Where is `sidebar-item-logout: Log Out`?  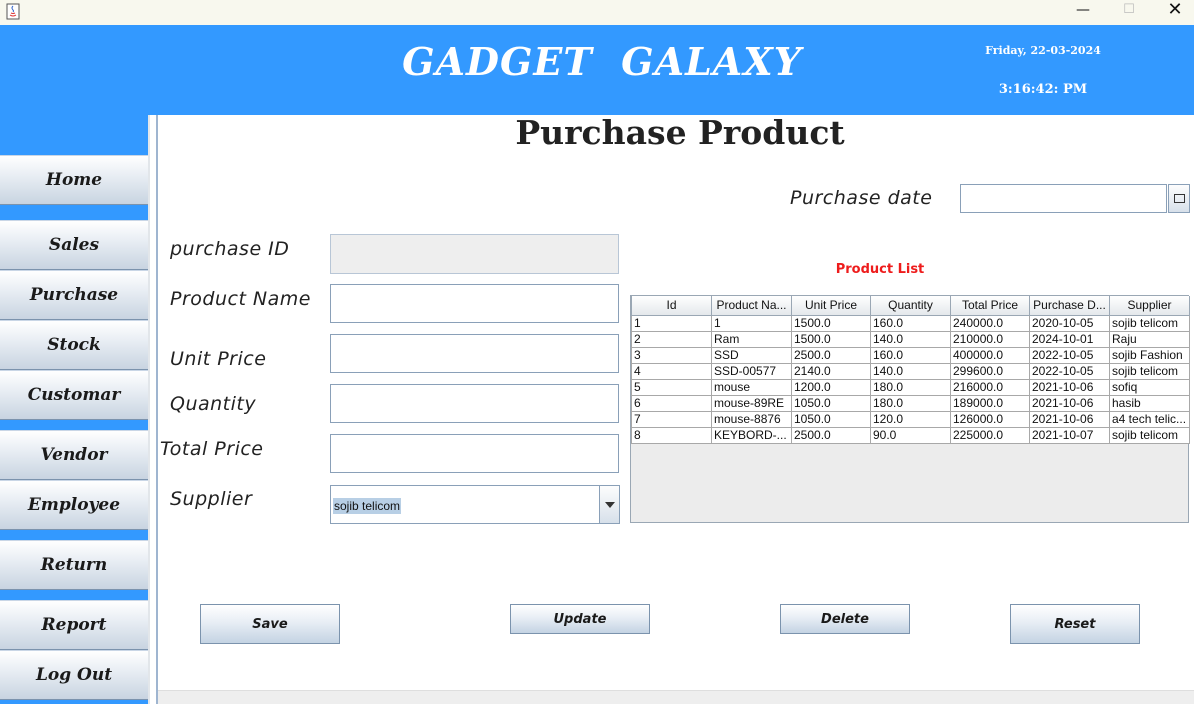
sidebar-item-logout: Log Out is located at coordinates (74, 675).